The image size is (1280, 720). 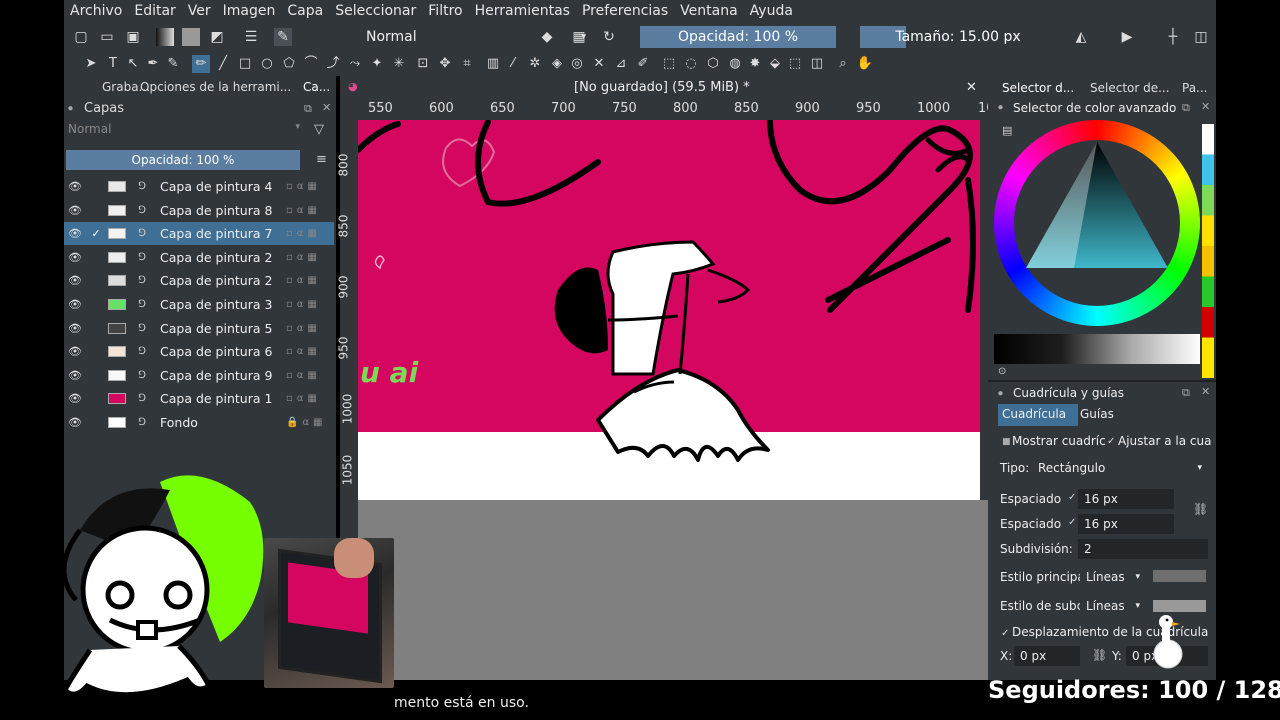 I want to click on brush-presets-icon: ☰, so click(x=251, y=37).